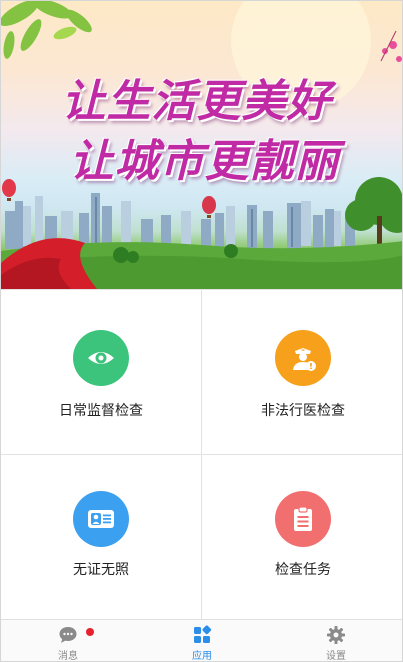 The width and height of the screenshot is (403, 662). What do you see at coordinates (202, 656) in the screenshot?
I see `tab-label: 应用` at bounding box center [202, 656].